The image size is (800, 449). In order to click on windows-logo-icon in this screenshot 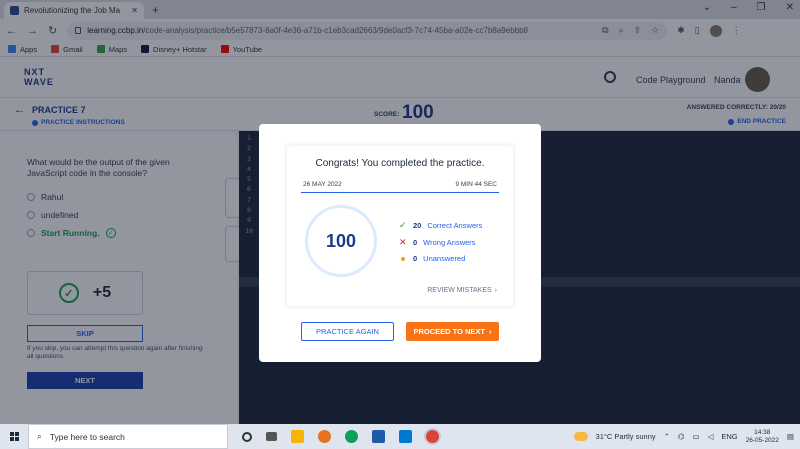, I will do `click(14, 436)`.